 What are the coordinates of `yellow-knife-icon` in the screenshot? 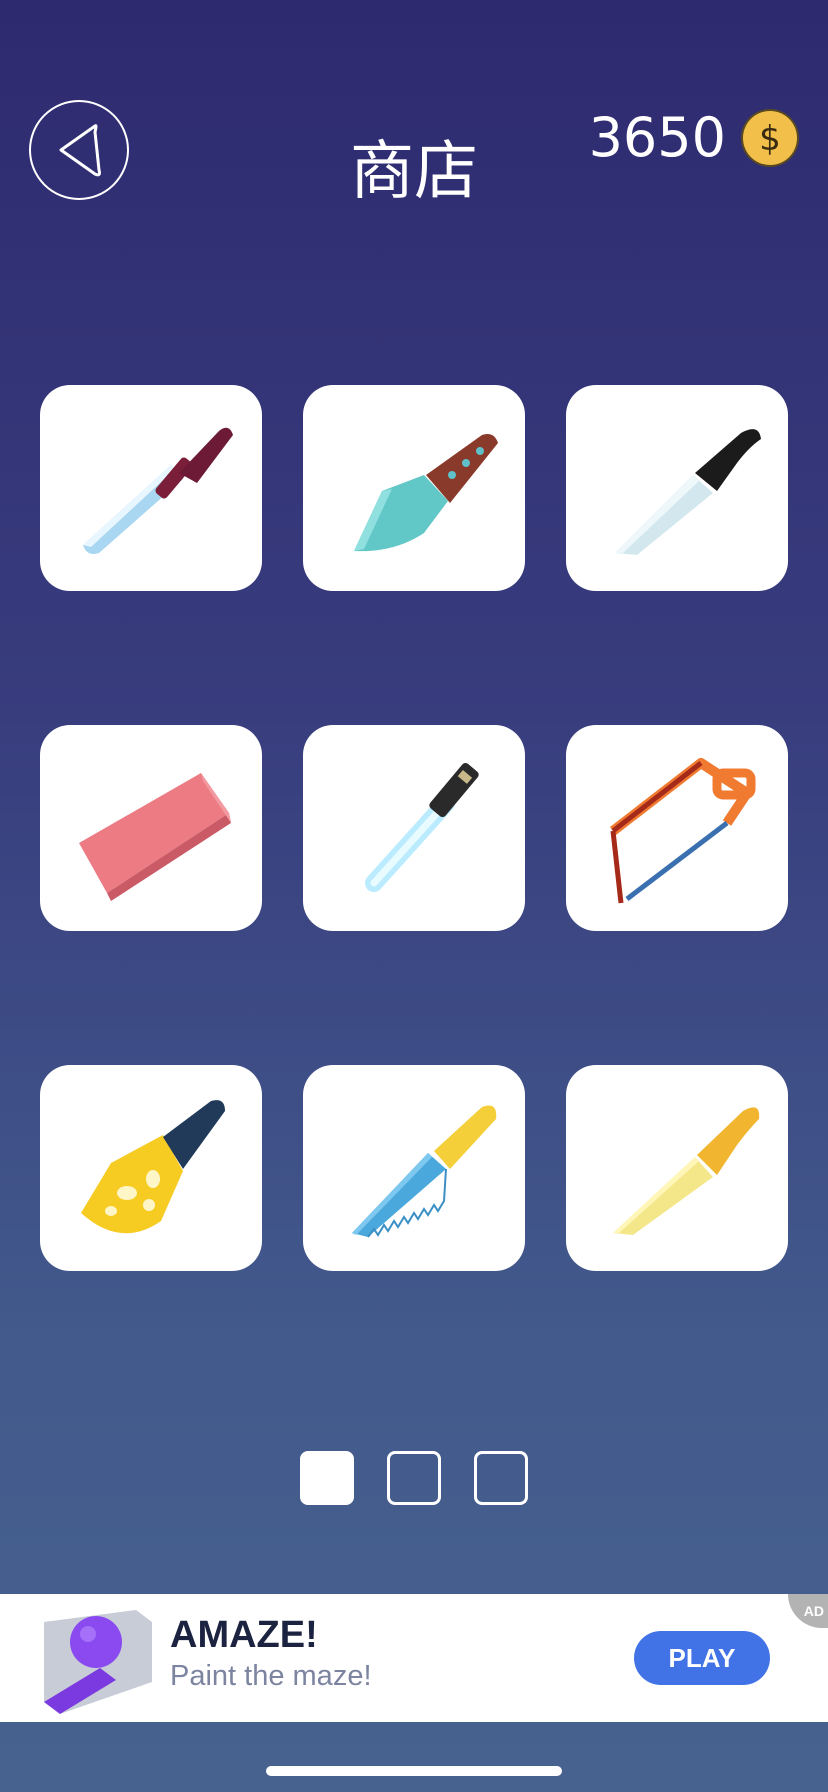 It's located at (686, 1171).